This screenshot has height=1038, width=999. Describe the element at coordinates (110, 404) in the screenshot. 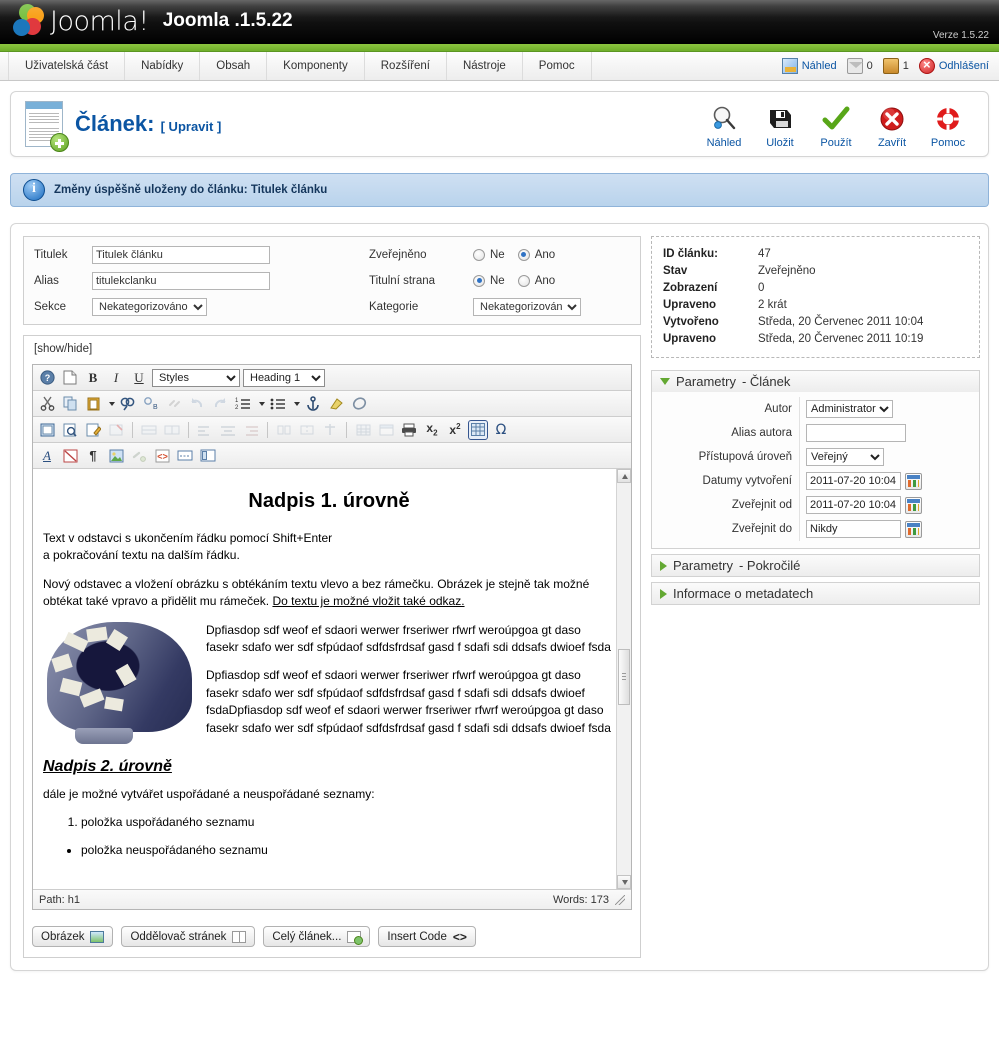

I see `paste-dropdown-icon` at that location.